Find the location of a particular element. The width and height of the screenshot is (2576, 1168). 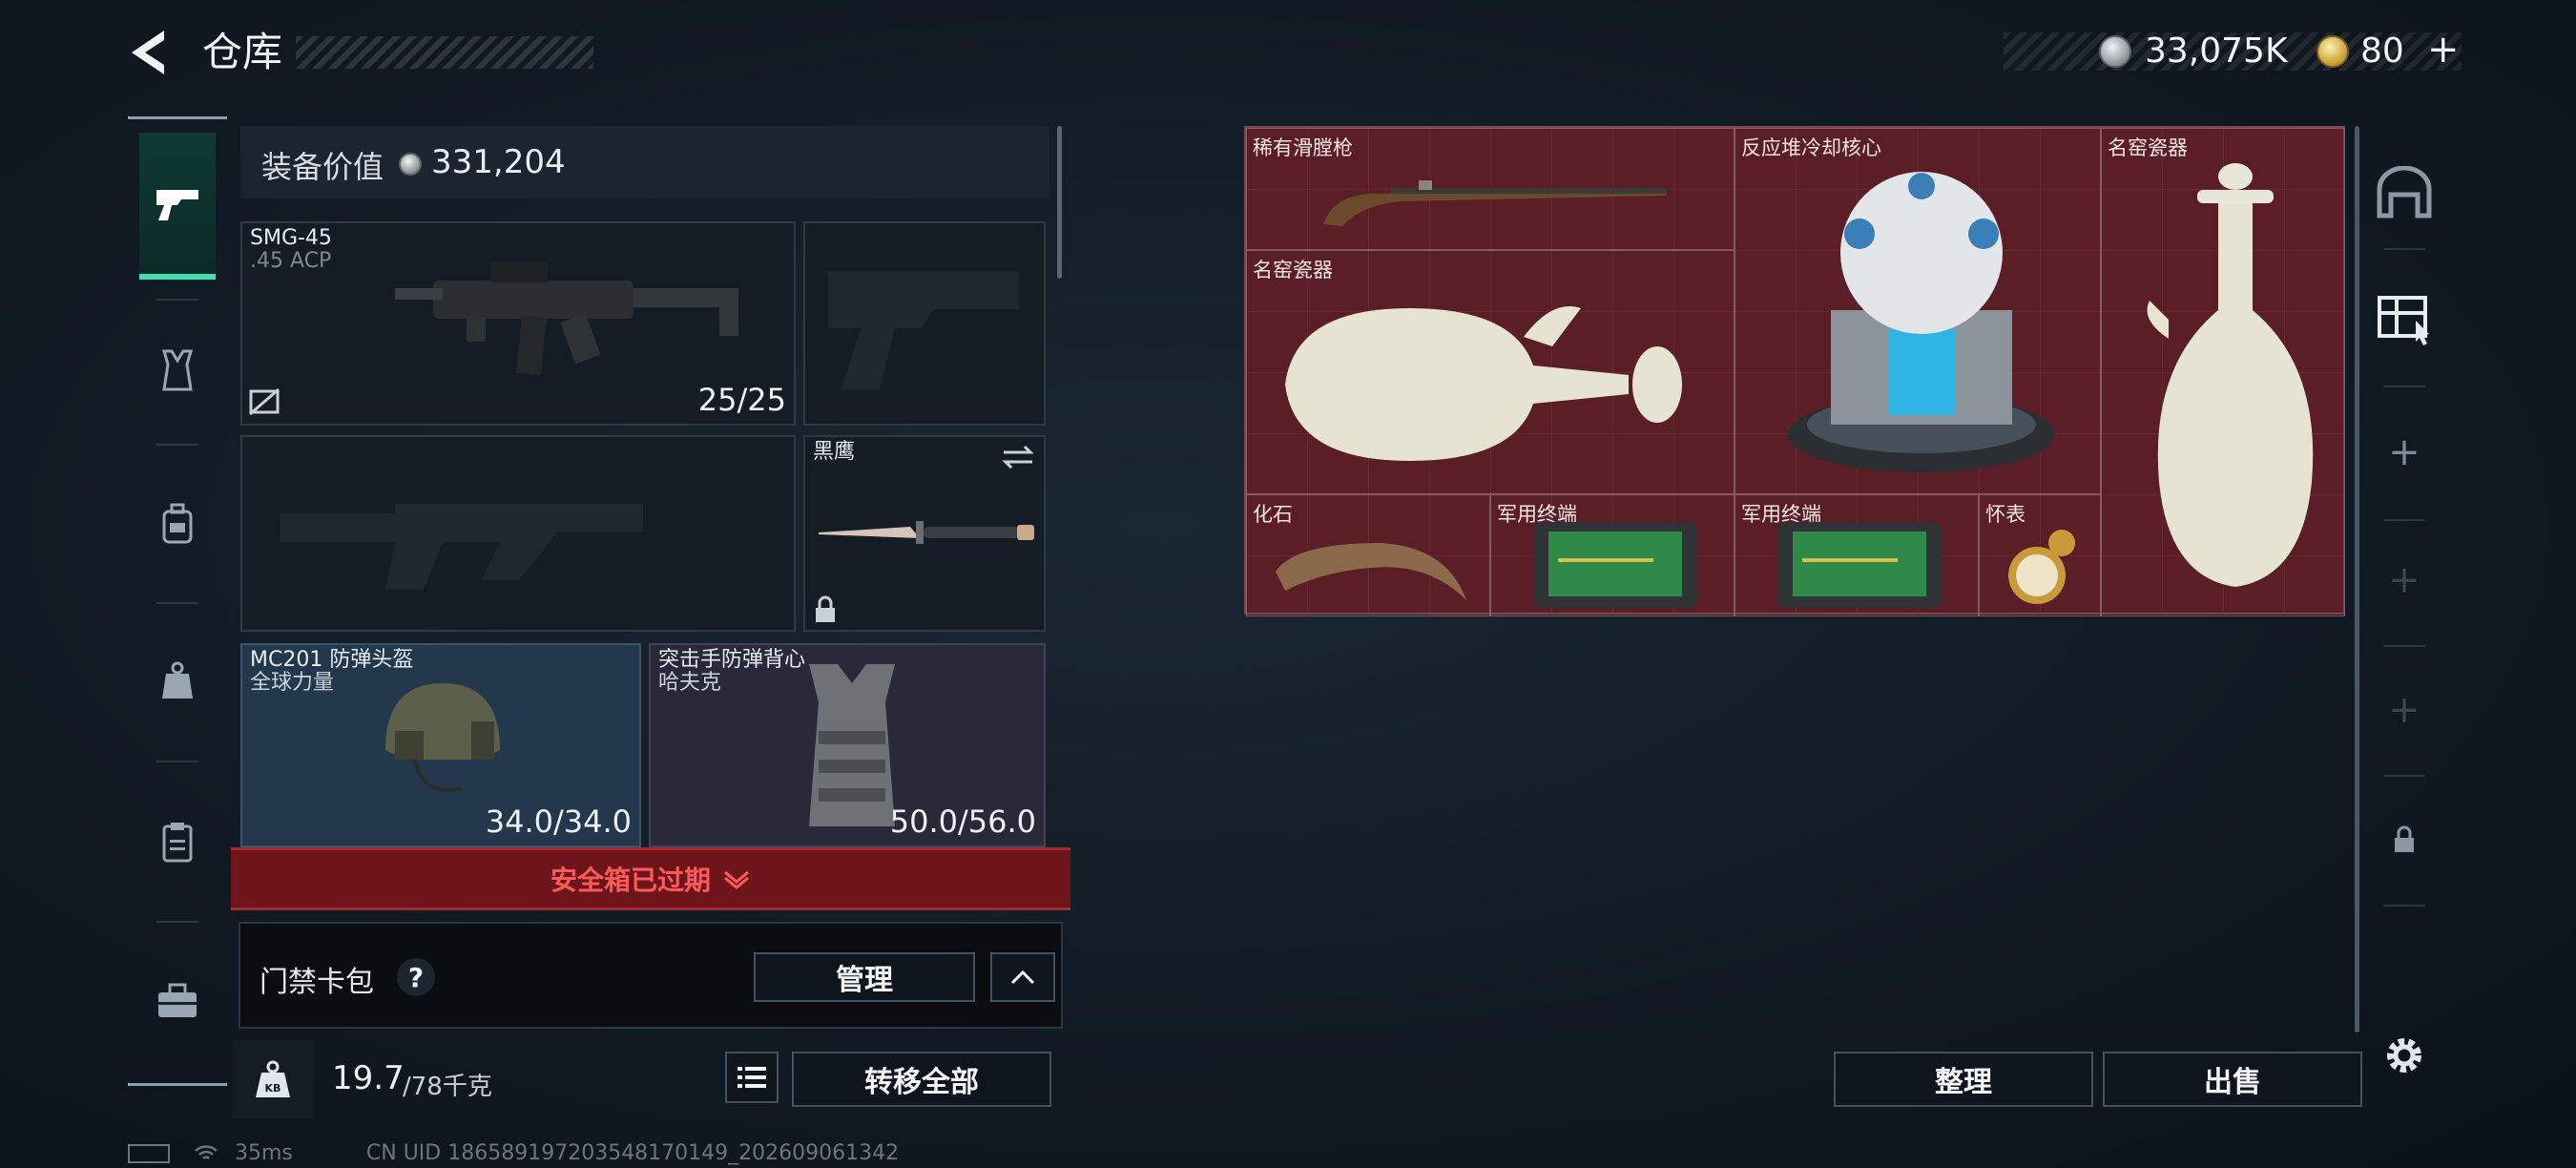

list-button is located at coordinates (752, 1077).